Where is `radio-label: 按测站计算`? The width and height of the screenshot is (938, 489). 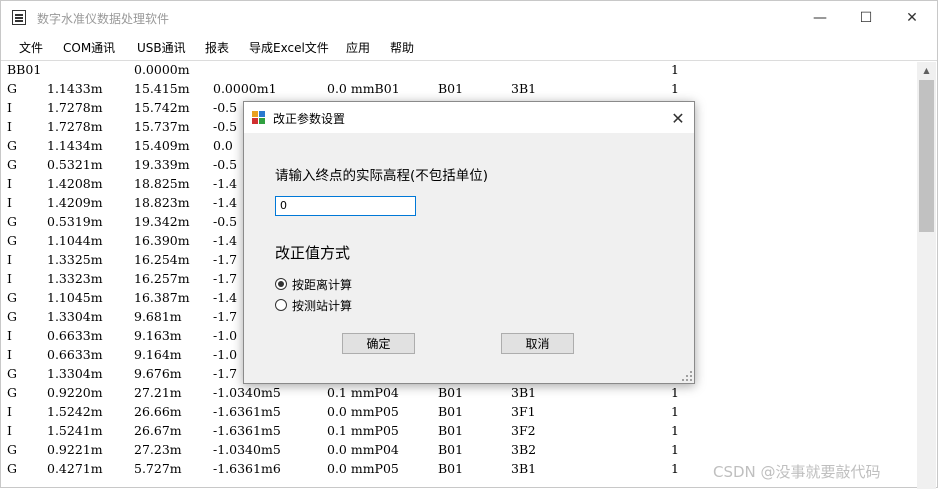 radio-label: 按测站计算 is located at coordinates (322, 306).